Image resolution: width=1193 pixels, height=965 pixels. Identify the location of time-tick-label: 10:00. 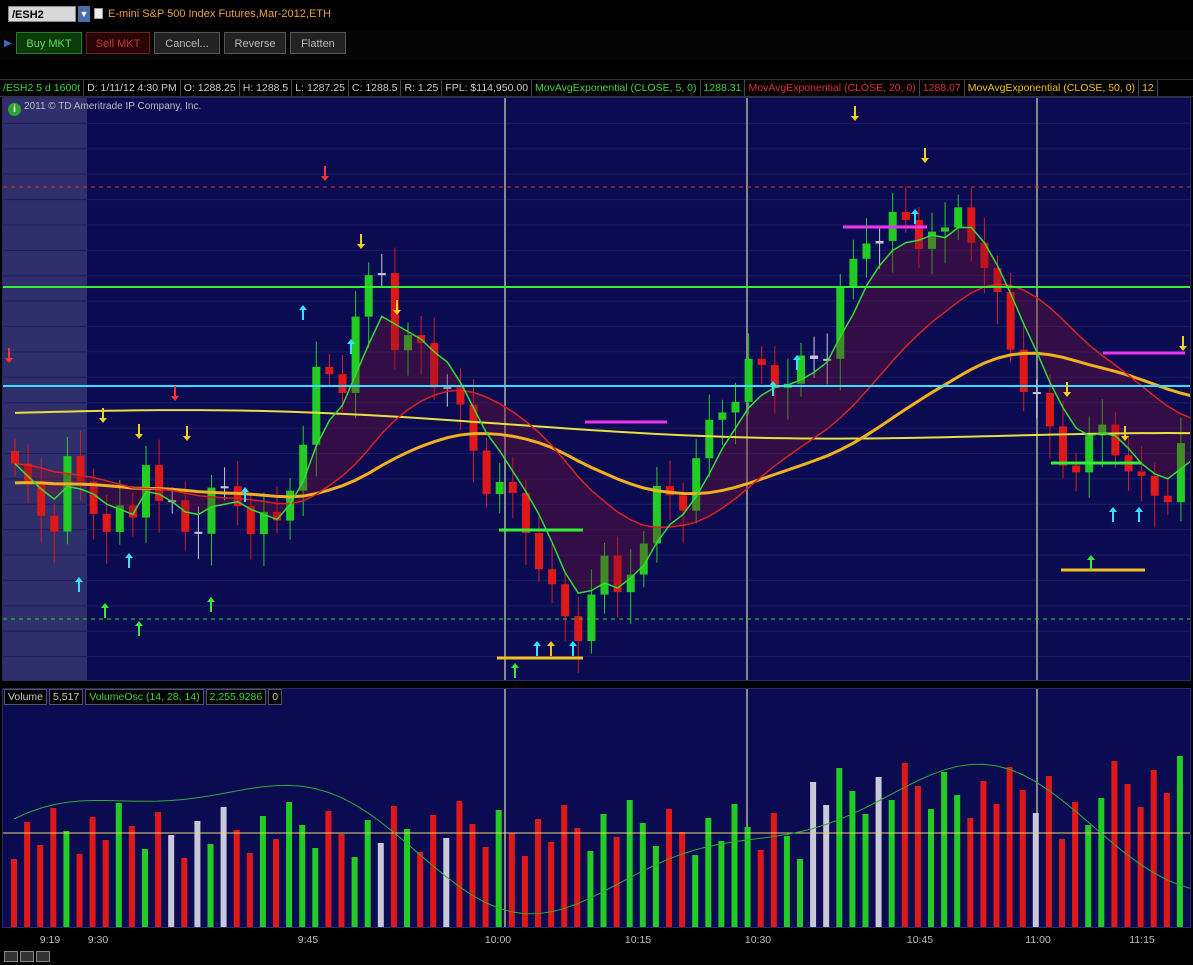
(498, 940).